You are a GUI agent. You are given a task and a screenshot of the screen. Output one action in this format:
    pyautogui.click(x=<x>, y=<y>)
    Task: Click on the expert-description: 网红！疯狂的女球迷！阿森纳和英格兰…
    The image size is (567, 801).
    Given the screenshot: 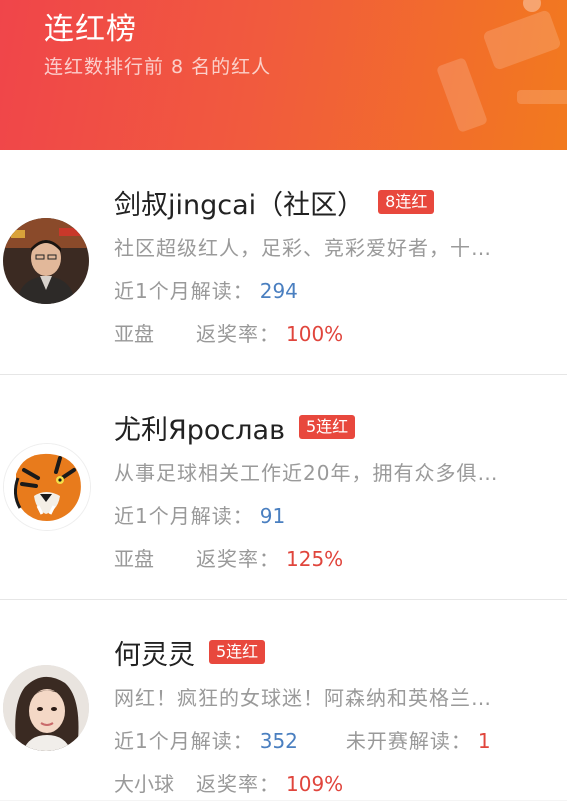 What is the action you would take?
    pyautogui.click(x=303, y=698)
    